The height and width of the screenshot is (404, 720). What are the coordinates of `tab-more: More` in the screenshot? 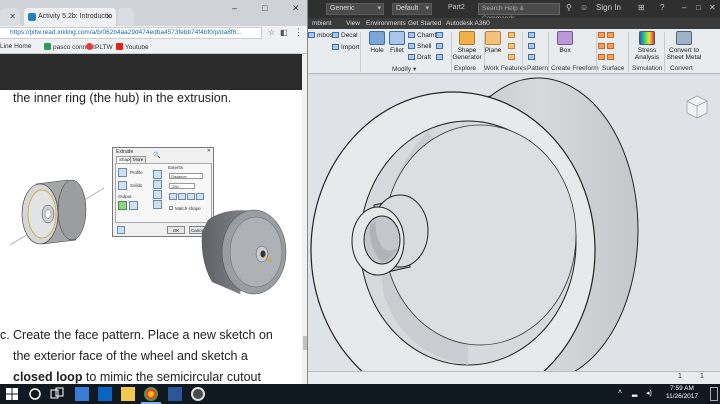 It's located at (138, 159).